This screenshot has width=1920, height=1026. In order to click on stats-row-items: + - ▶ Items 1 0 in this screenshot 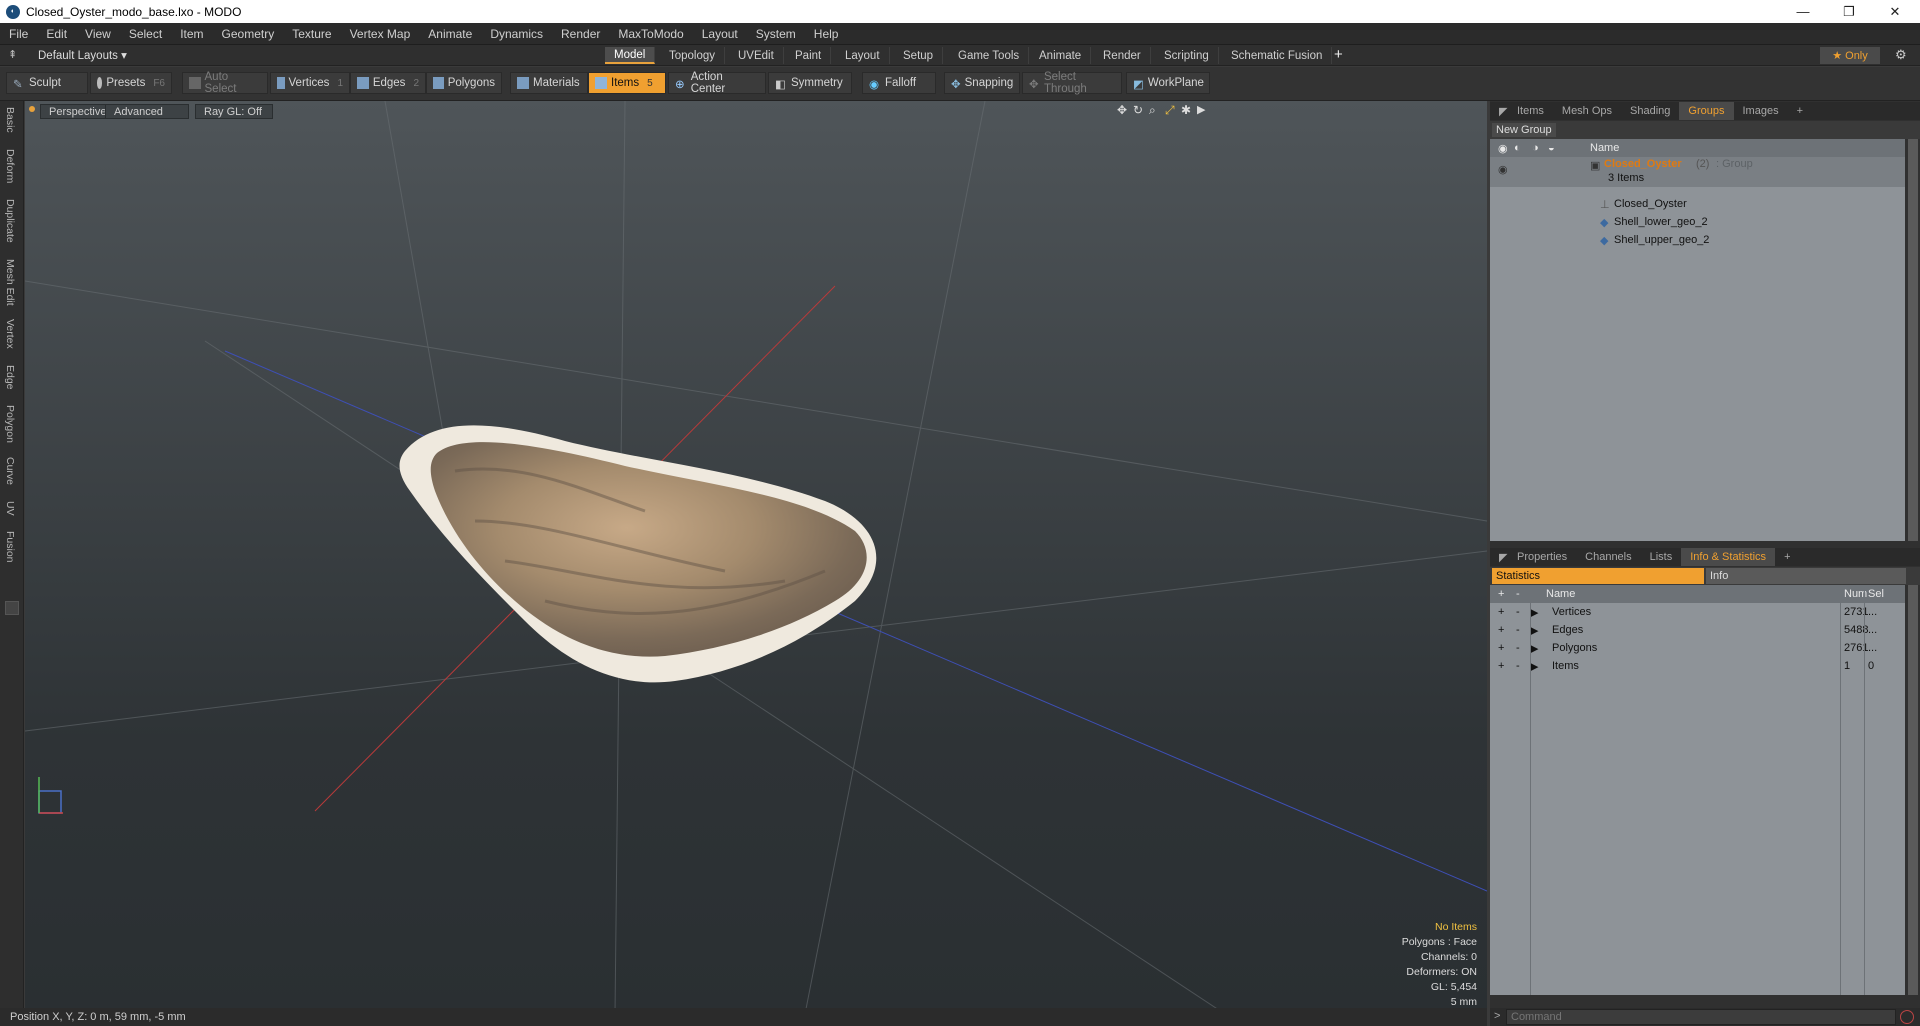, I will do `click(1697, 666)`.